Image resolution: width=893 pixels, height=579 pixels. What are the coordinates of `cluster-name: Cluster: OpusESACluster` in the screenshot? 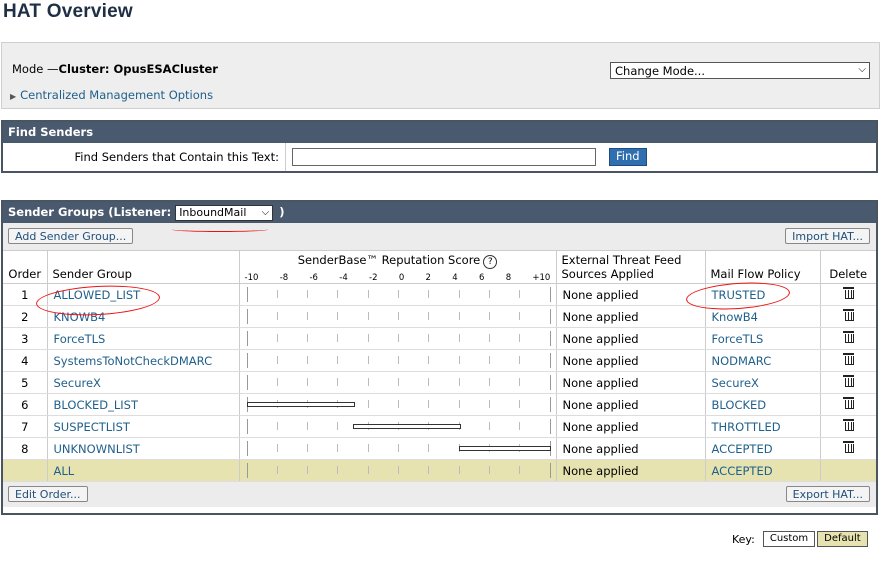 It's located at (138, 69).